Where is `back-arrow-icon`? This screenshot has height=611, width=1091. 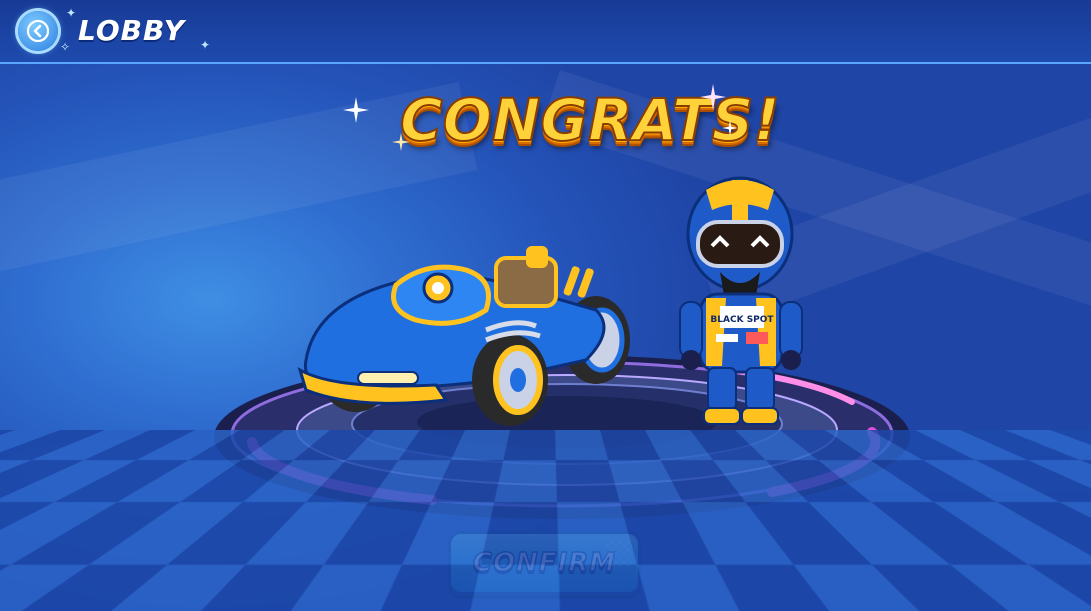 back-arrow-icon is located at coordinates (38, 31).